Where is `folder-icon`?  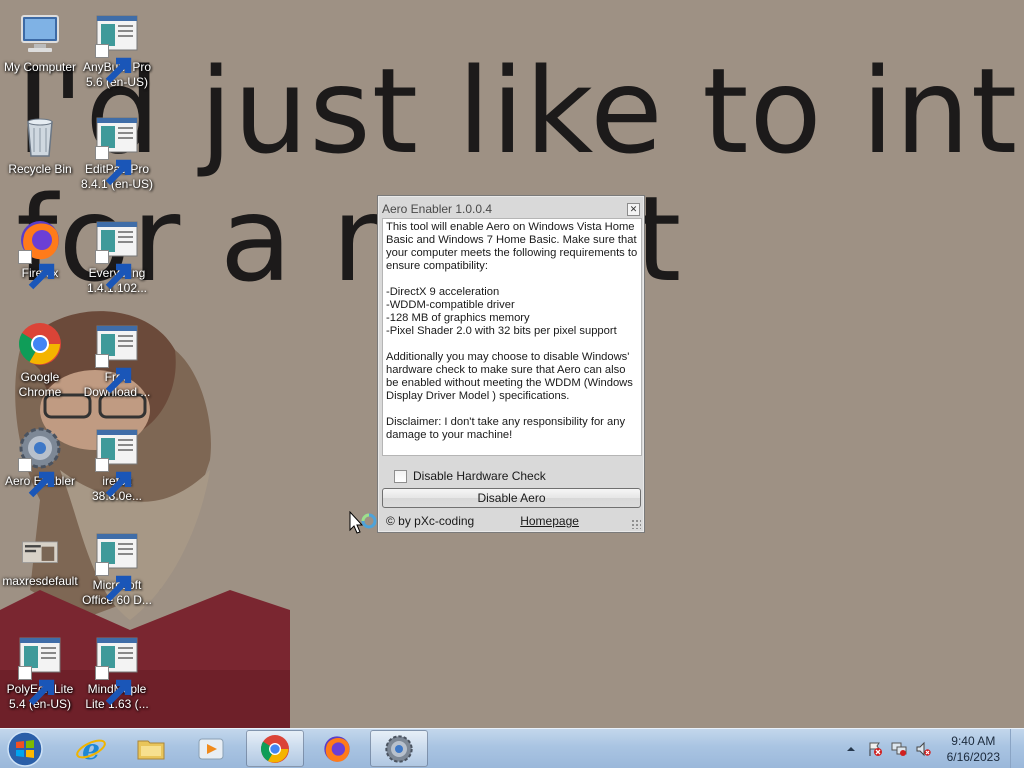 folder-icon is located at coordinates (151, 749).